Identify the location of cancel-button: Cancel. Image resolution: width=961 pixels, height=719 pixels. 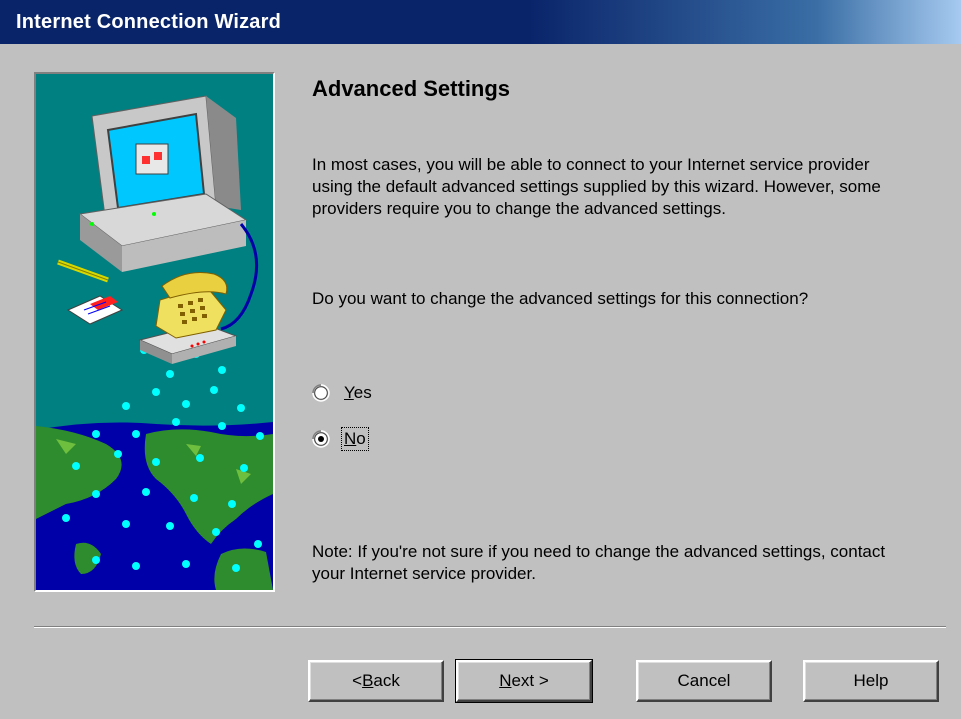
(704, 681).